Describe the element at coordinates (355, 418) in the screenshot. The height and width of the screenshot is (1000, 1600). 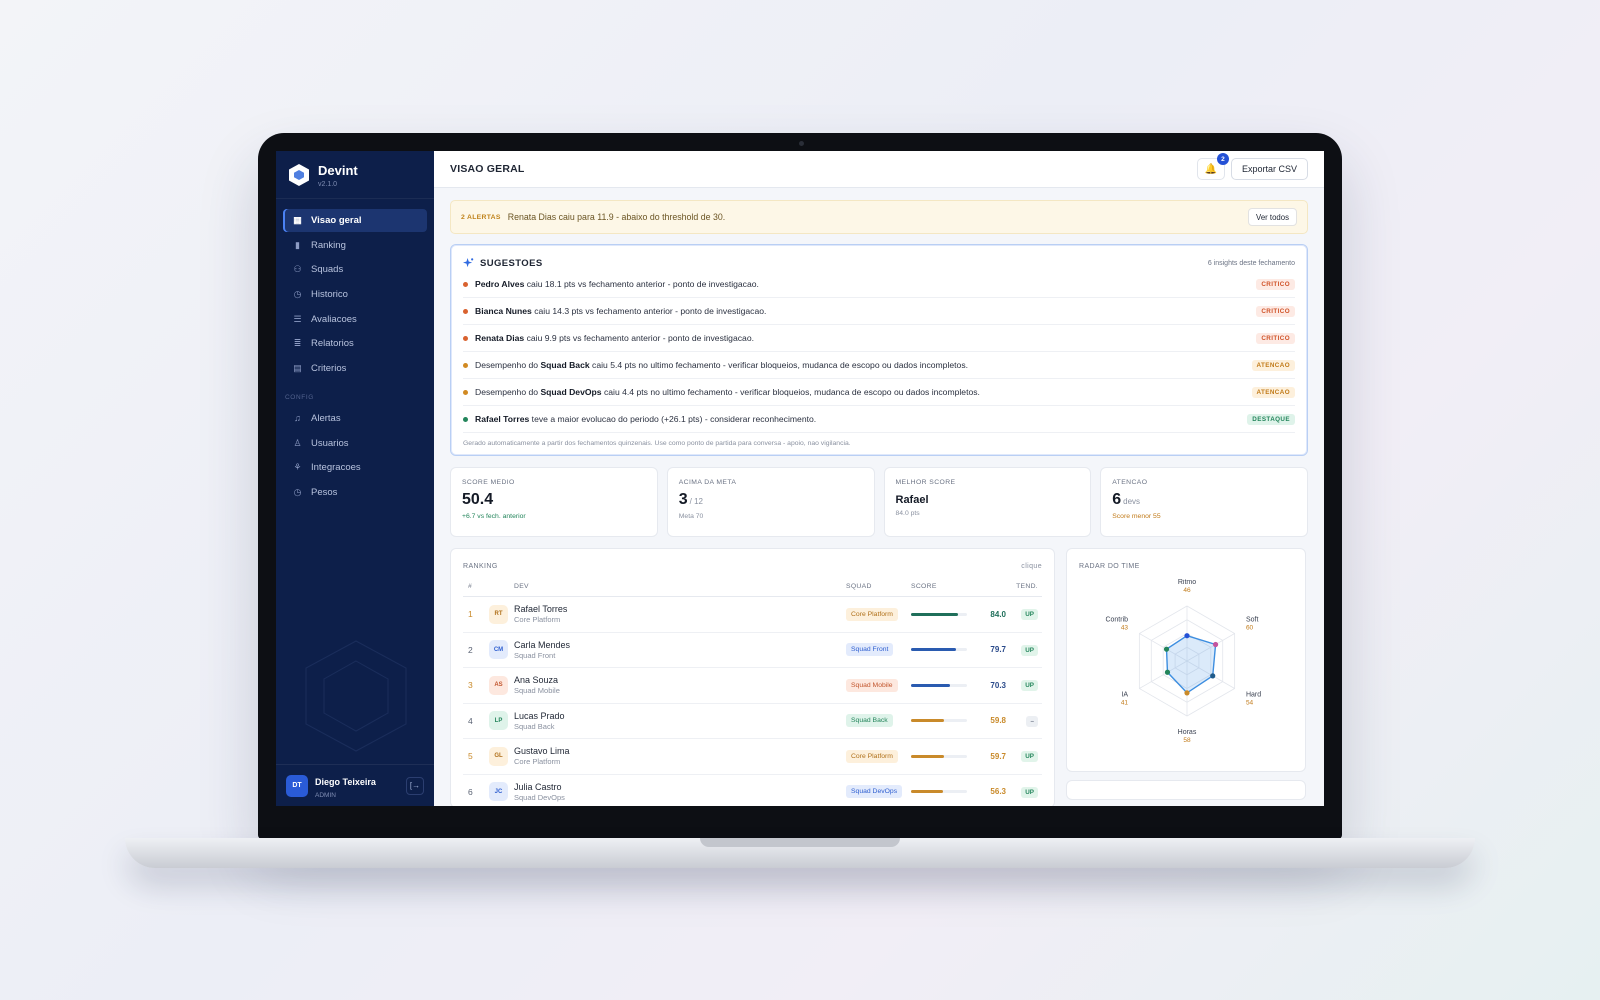
I see `sidebar-item-alertas: ♫ Alertas` at that location.